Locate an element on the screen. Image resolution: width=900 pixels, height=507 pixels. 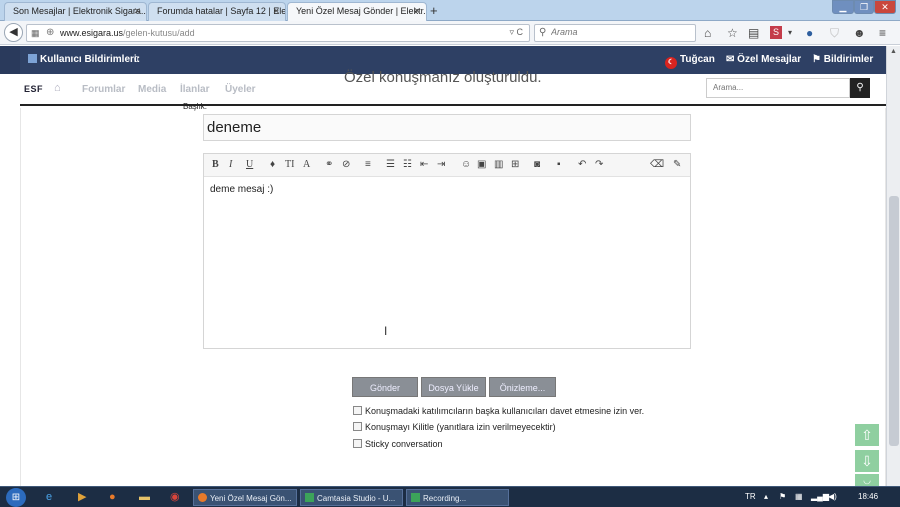
nav-media: Media is located at coordinates (152, 89).